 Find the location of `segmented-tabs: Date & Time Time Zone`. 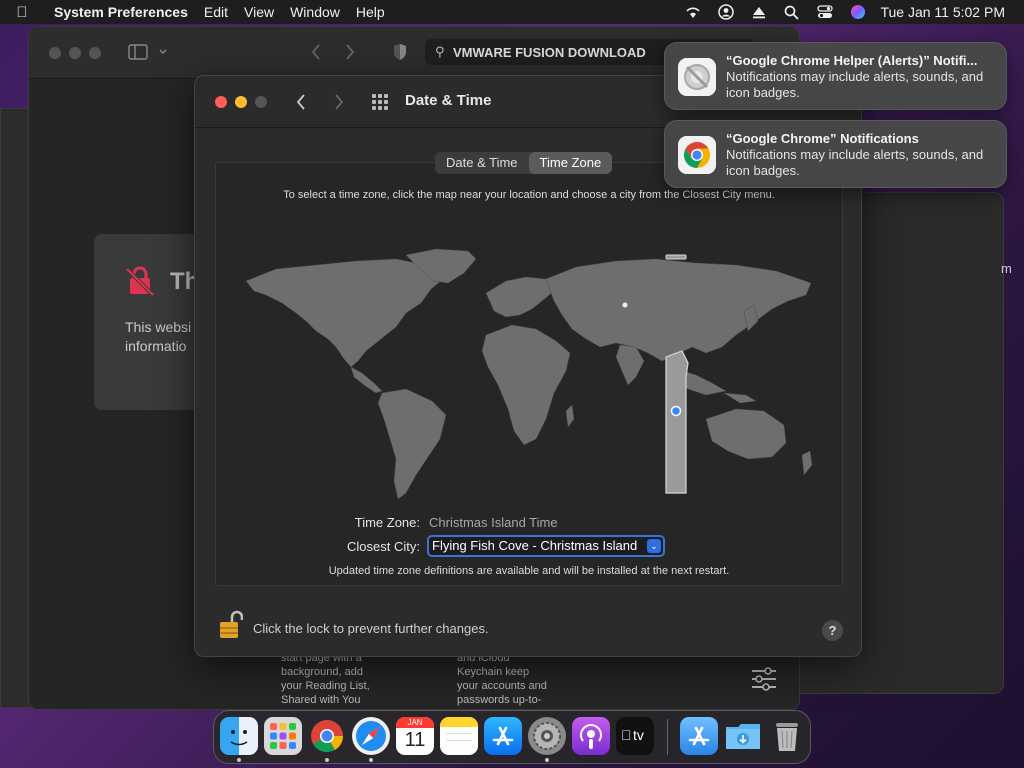

segmented-tabs: Date & Time Time Zone is located at coordinates (524, 163).